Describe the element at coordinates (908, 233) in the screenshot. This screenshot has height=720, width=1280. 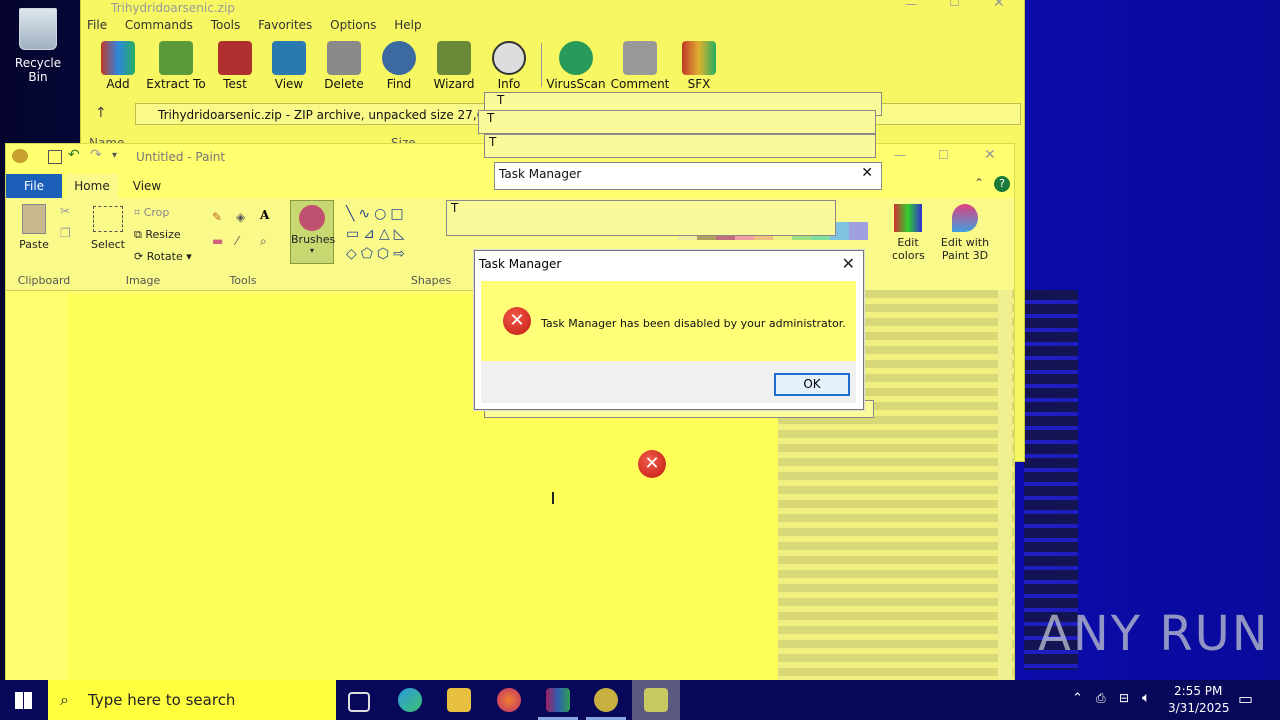
I see `edit-colors-button: Edit colors` at that location.